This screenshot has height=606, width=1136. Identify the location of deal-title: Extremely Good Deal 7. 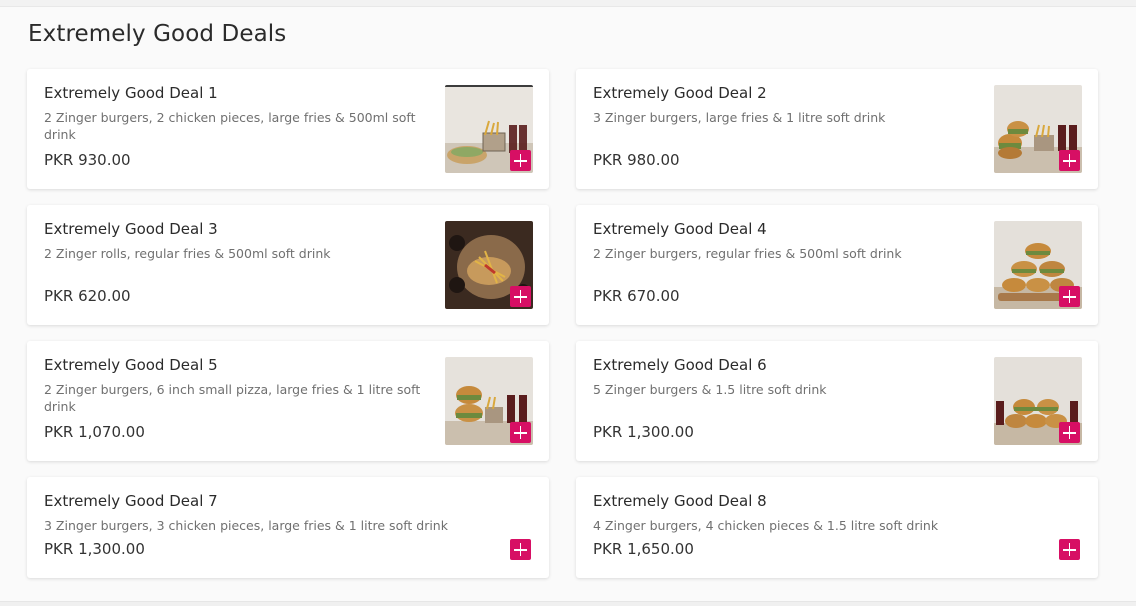
(131, 501).